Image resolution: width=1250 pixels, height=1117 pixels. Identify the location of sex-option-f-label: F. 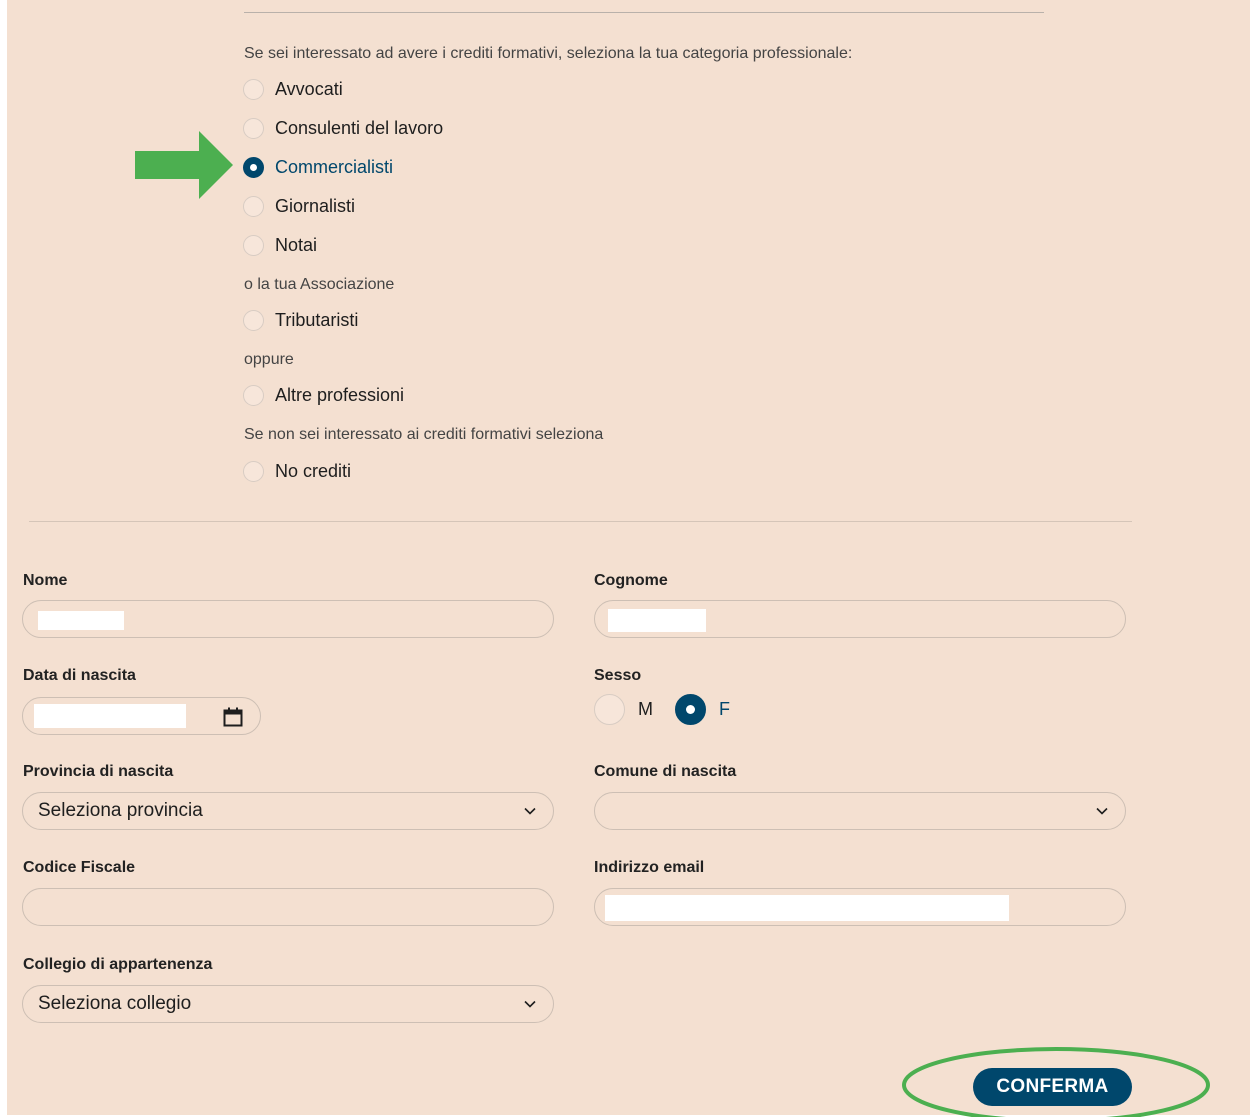
(724, 708).